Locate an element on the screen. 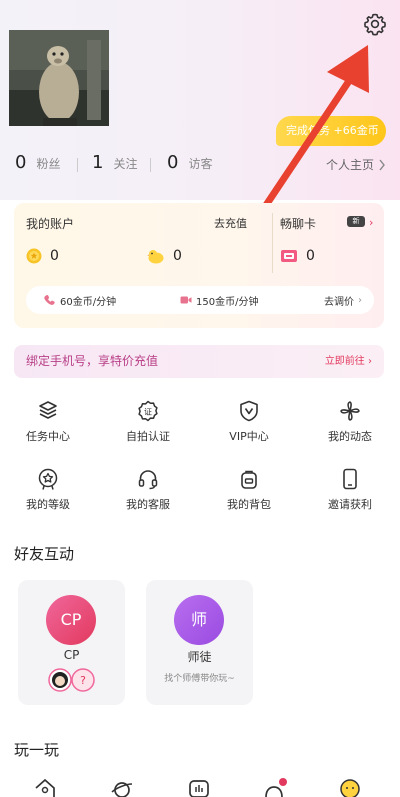  emoji-face-icon is located at coordinates (350, 787).